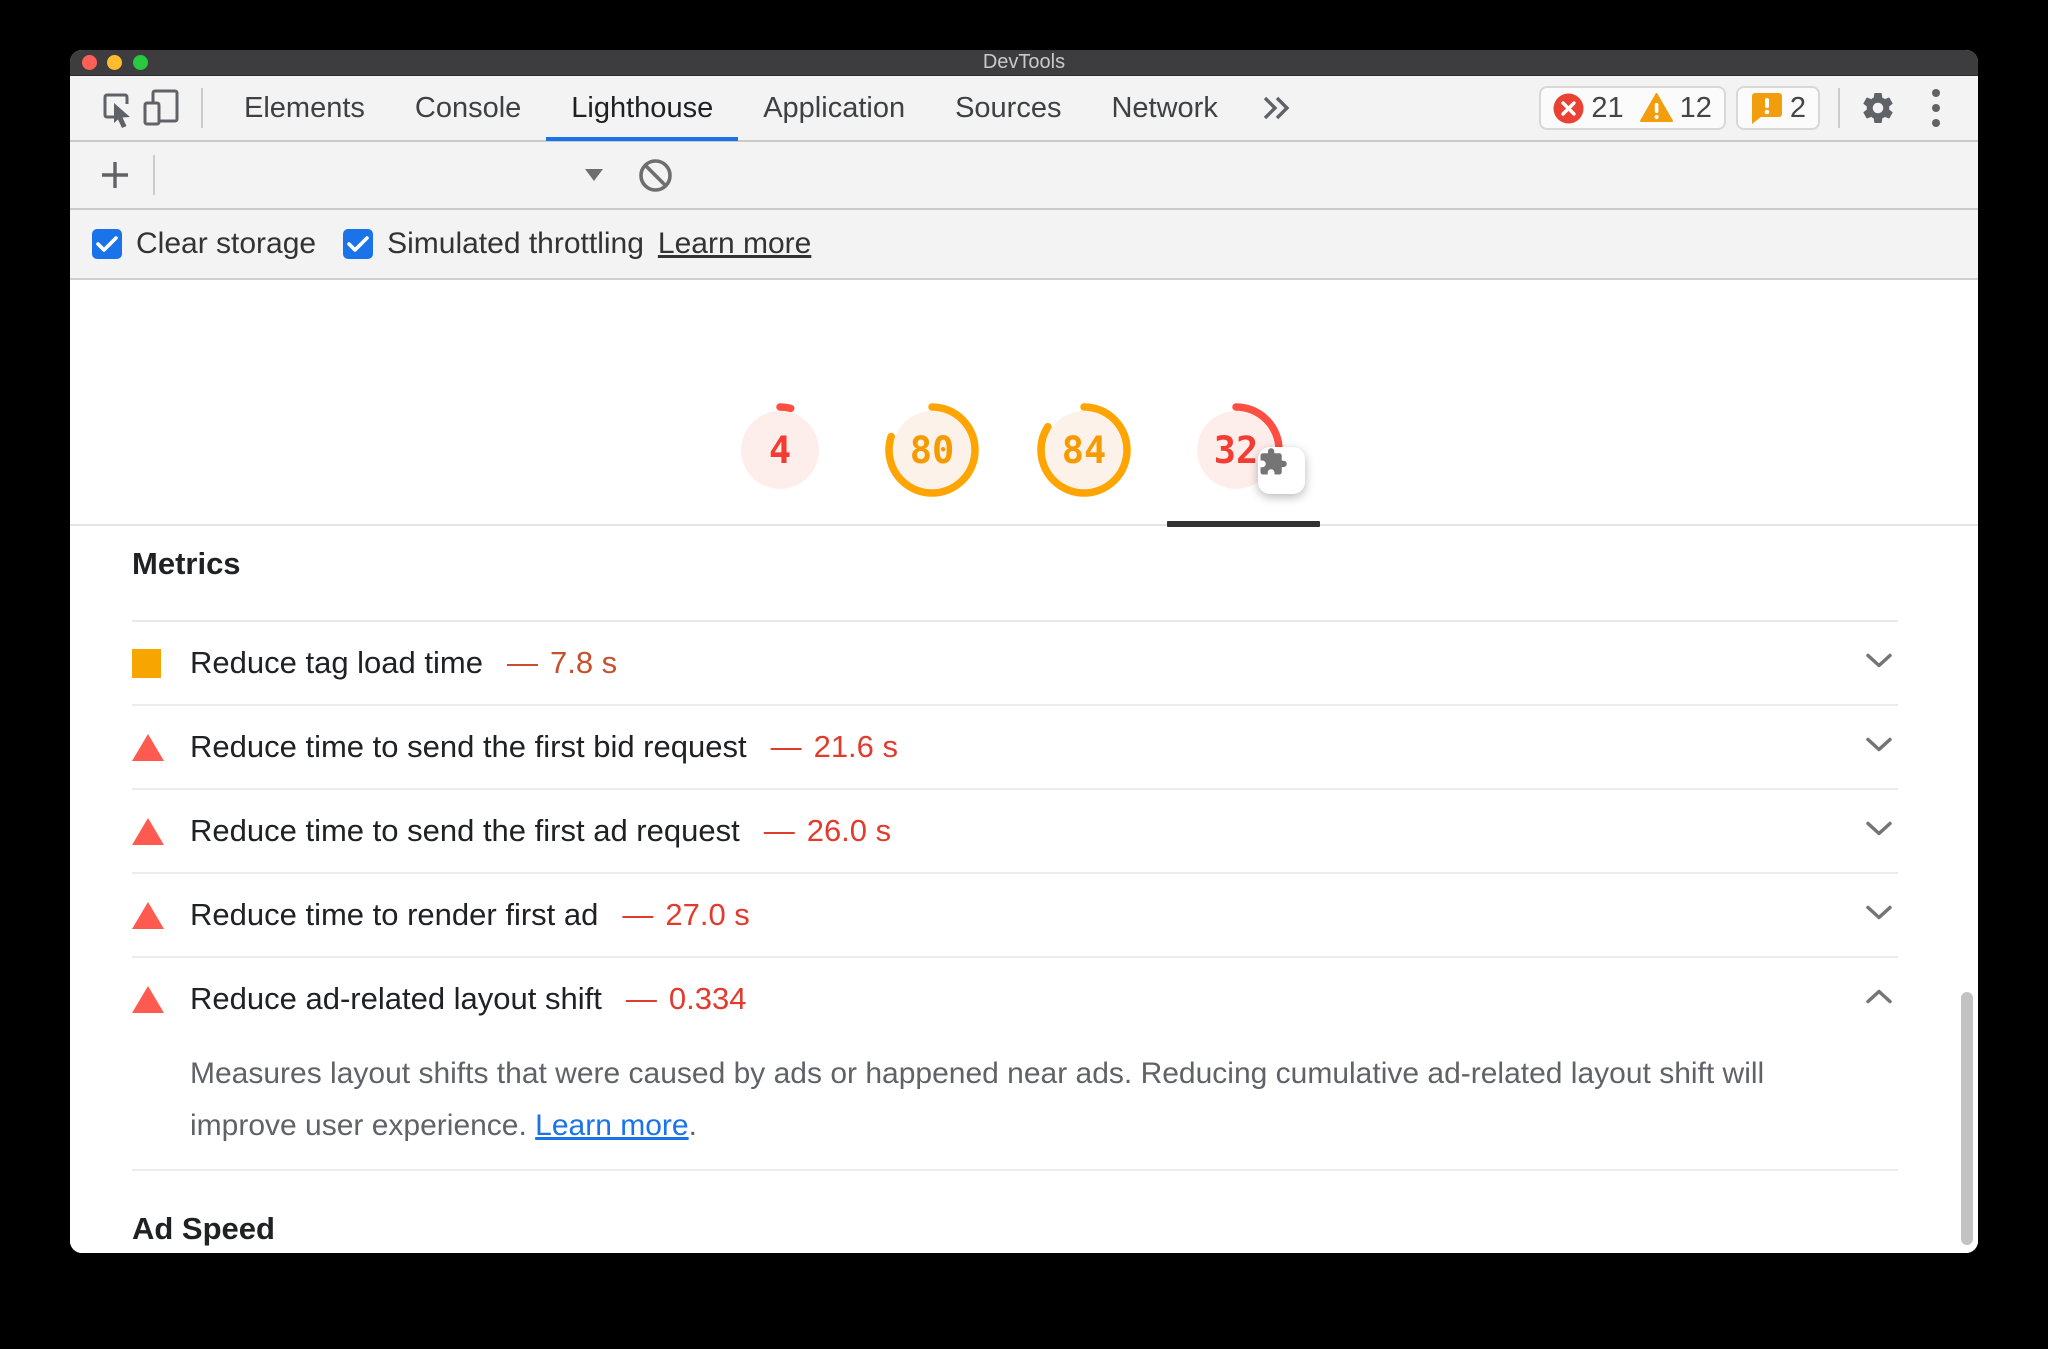 Image resolution: width=2048 pixels, height=1349 pixels. Describe the element at coordinates (1273, 461) in the screenshot. I see `puzzle-piece-icon` at that location.